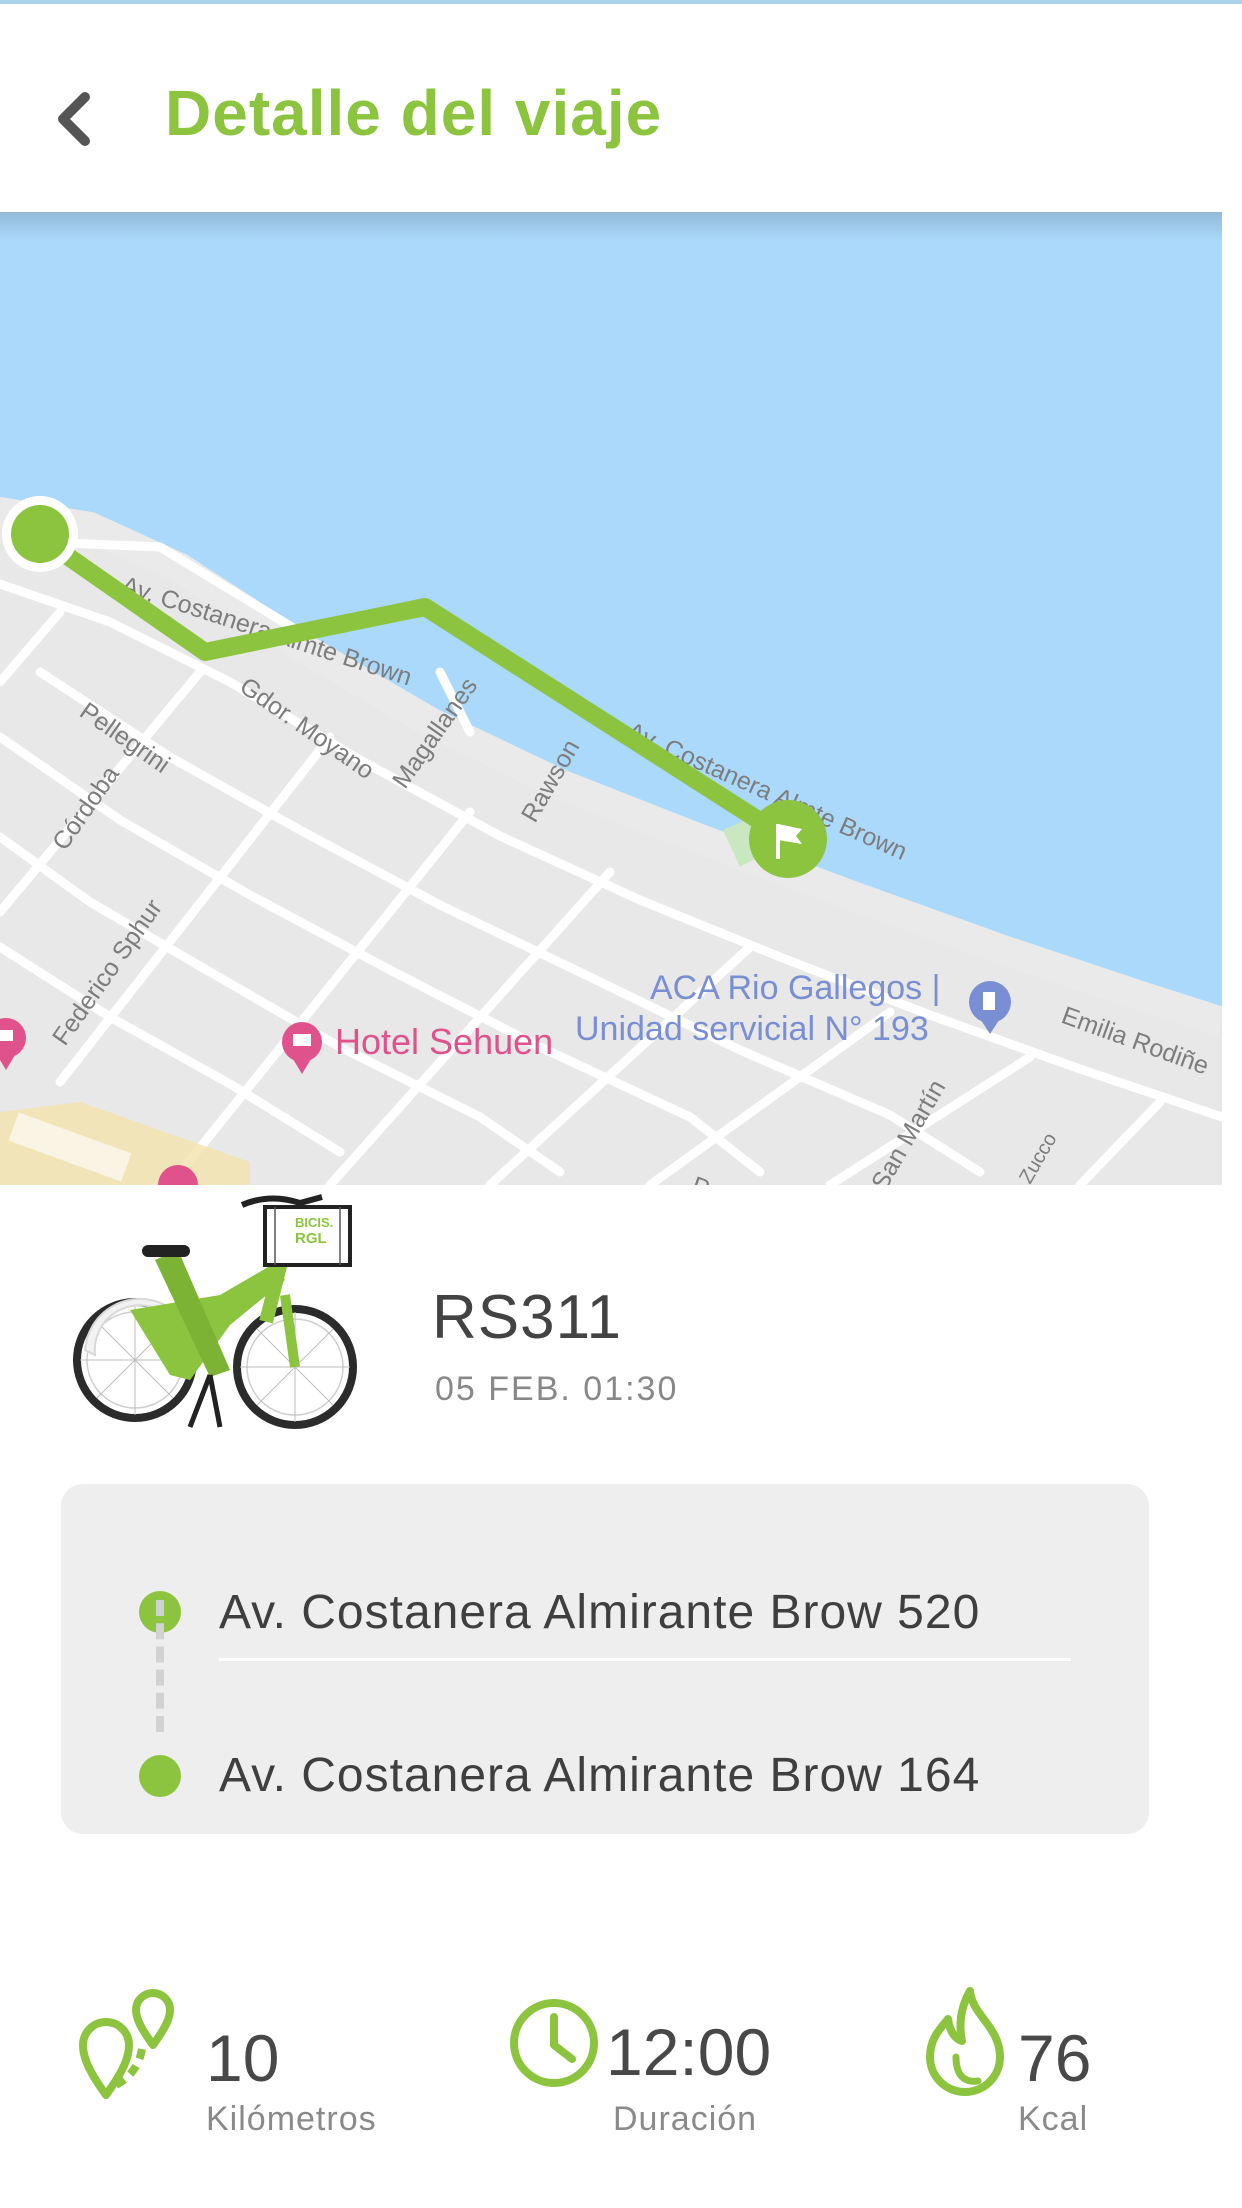 This screenshot has width=1242, height=2208. I want to click on route-connector, so click(160, 1666).